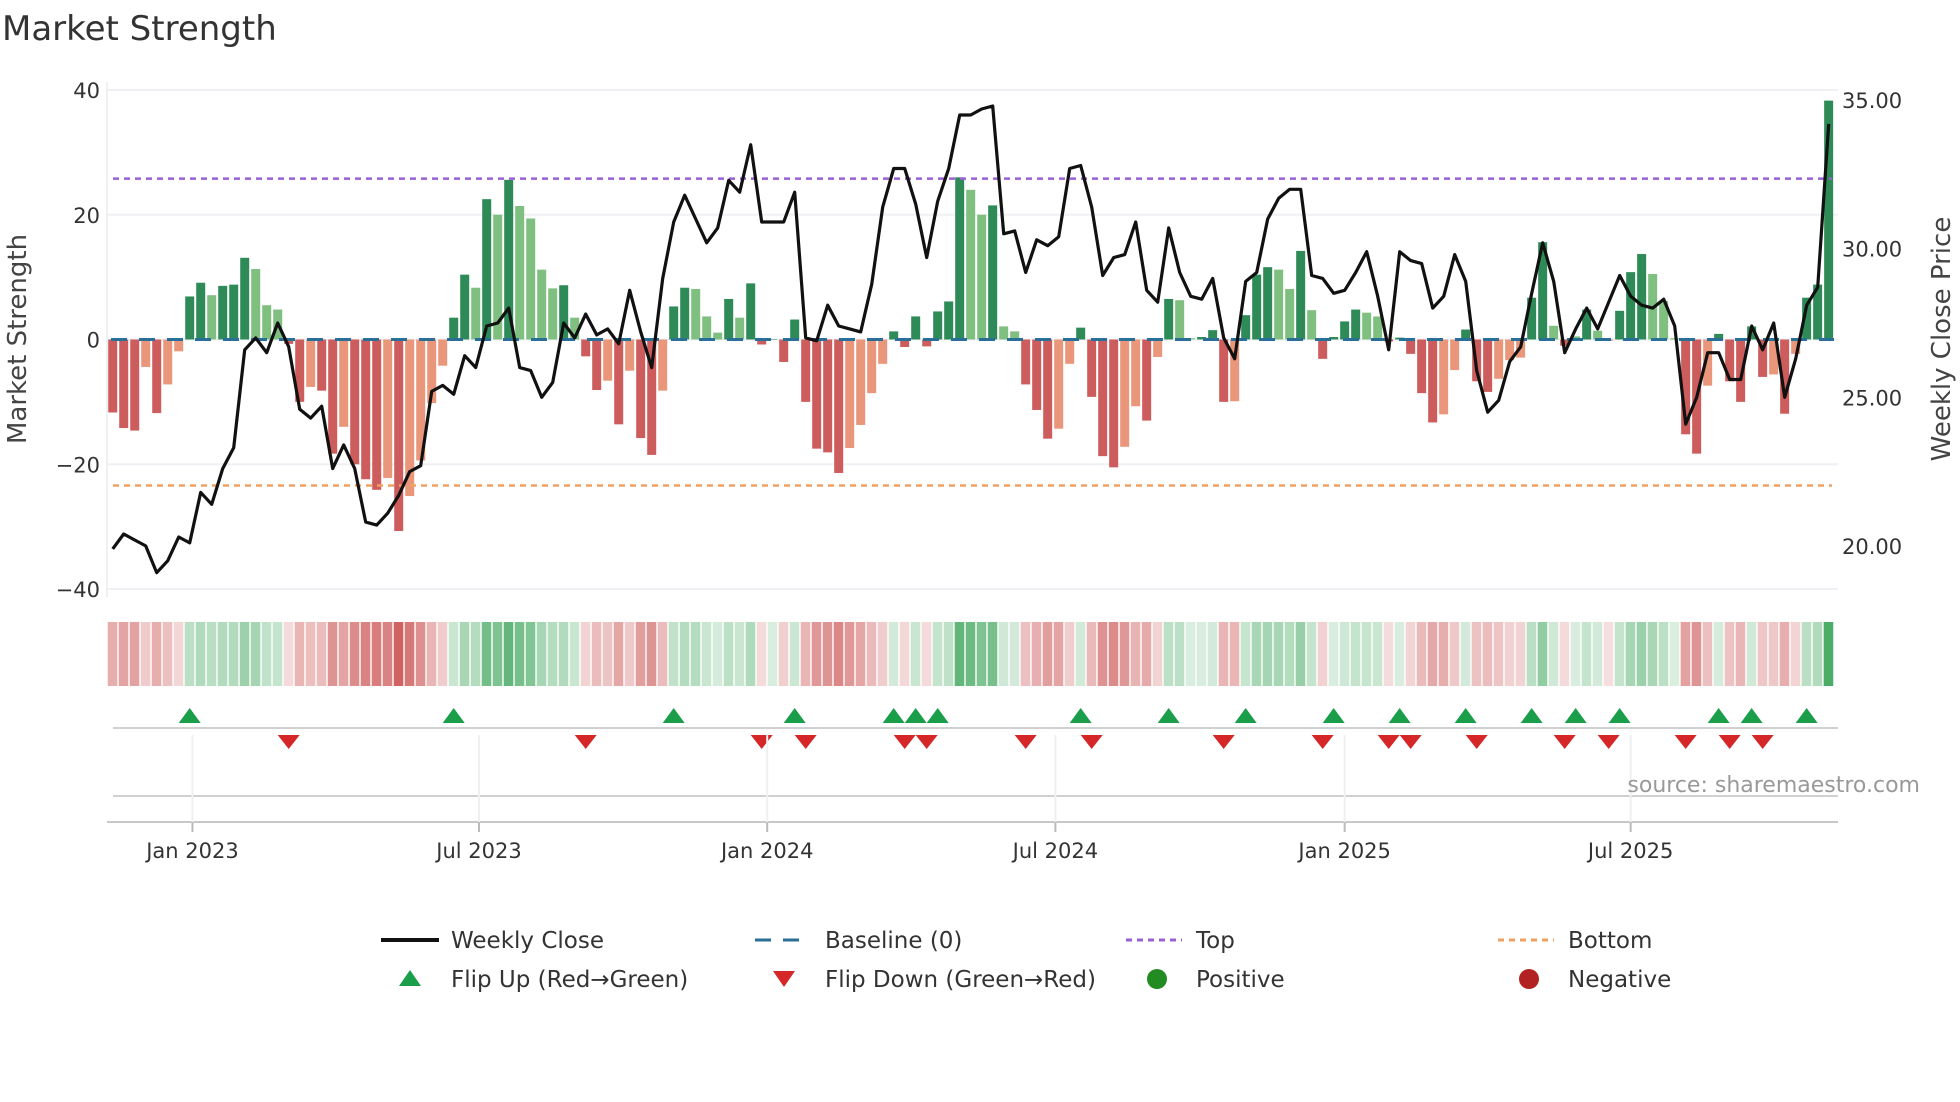 This screenshot has height=1102, width=1960. What do you see at coordinates (1872, 101) in the screenshot?
I see `right-tick-label: 35.00` at bounding box center [1872, 101].